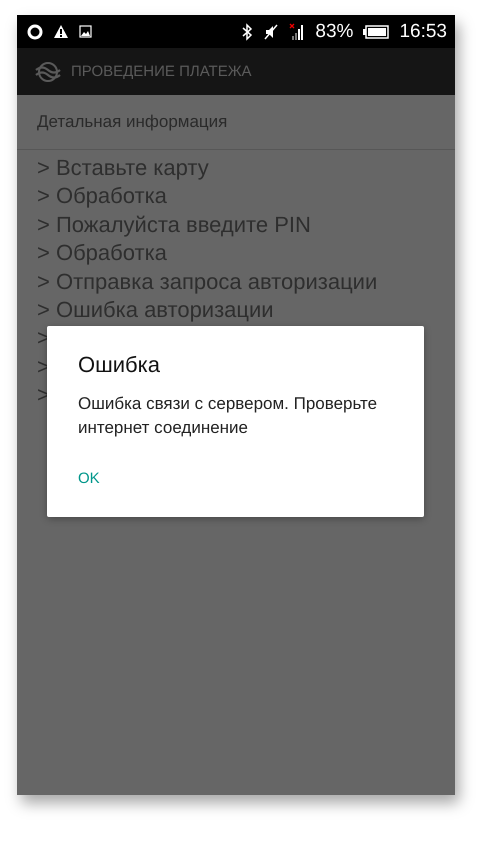 This screenshot has width=503, height=843. I want to click on dialog-title: Ошибка, so click(119, 365).